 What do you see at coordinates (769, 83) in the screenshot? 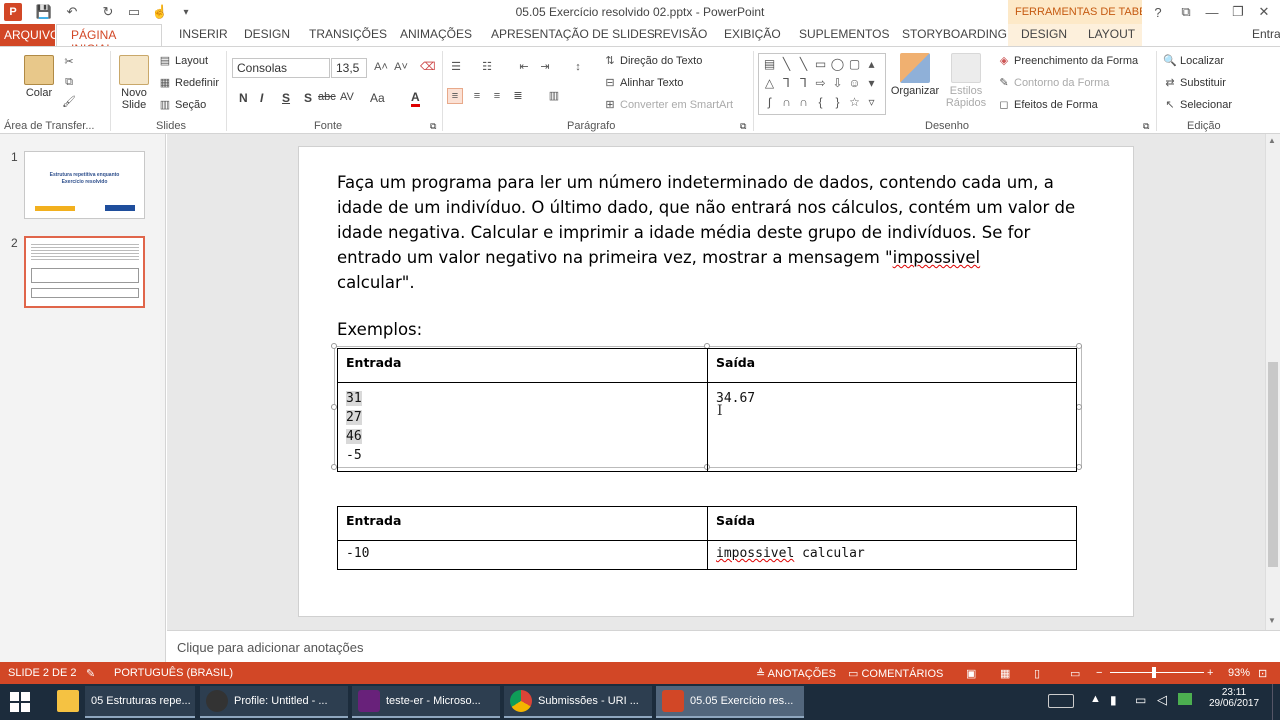
I see `triangle-shape-icon: △` at bounding box center [769, 83].